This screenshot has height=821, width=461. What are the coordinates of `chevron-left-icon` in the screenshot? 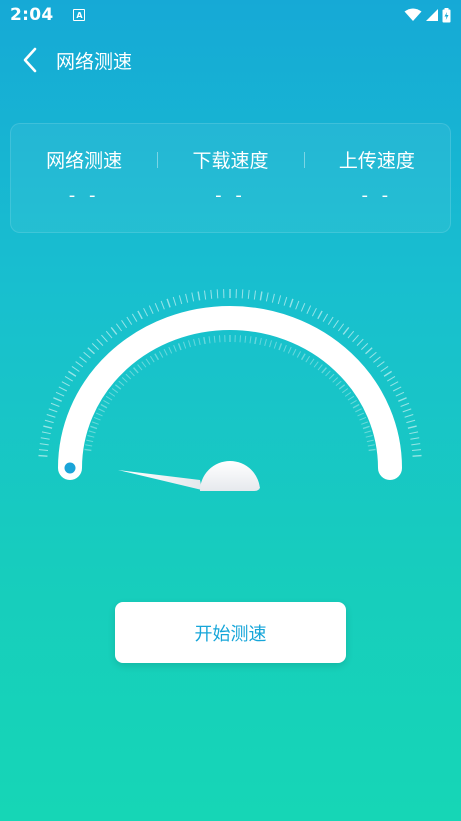 It's located at (30, 60).